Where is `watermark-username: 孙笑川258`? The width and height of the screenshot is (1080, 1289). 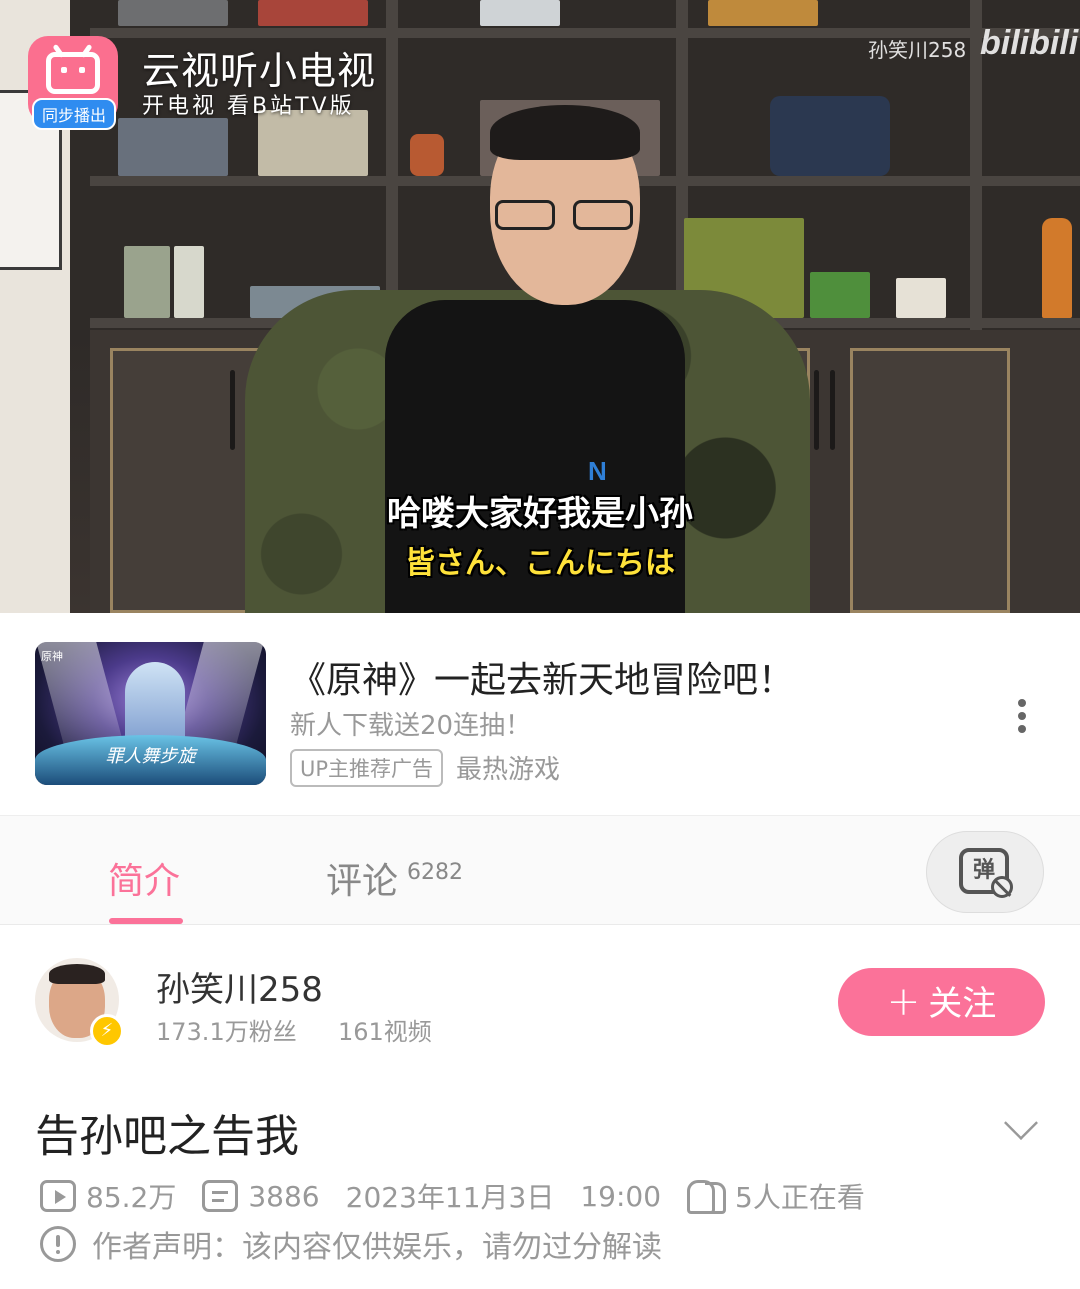
watermark-username: 孙笑川258 is located at coordinates (917, 50).